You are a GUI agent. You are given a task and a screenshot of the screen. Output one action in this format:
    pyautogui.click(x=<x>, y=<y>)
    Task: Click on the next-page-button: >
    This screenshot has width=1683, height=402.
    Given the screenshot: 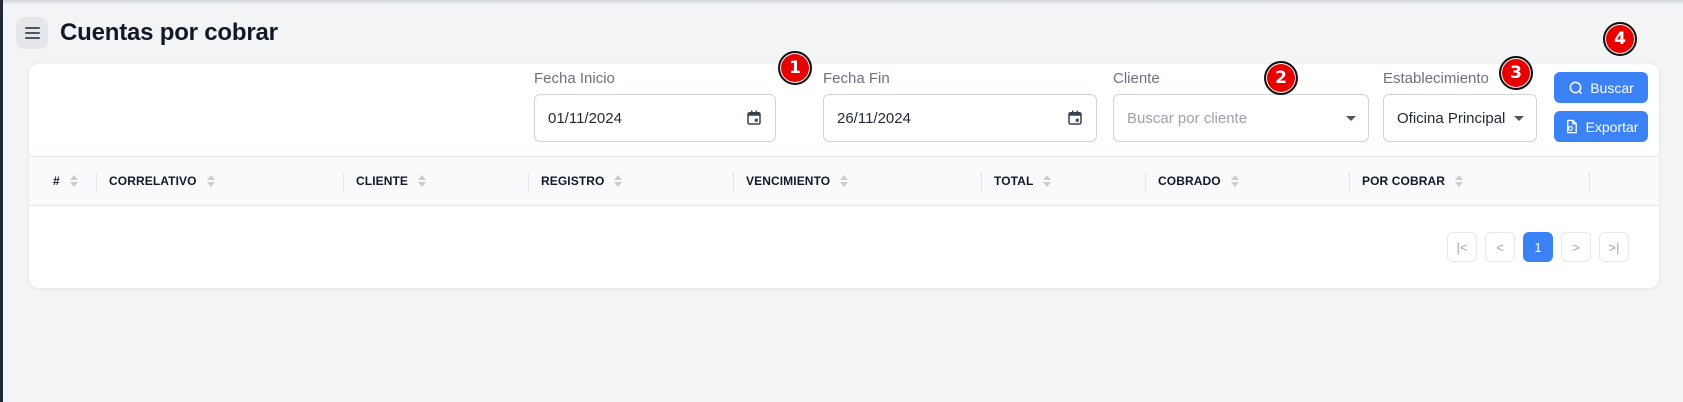 What is the action you would take?
    pyautogui.click(x=1576, y=247)
    